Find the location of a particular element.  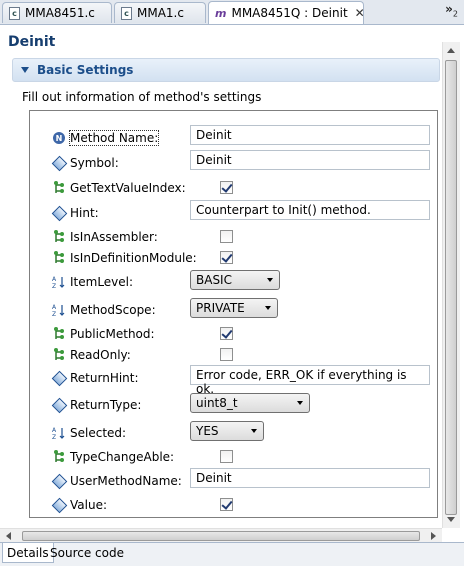

property-row-method-name: N Method Name: Deinit is located at coordinates (233, 136).